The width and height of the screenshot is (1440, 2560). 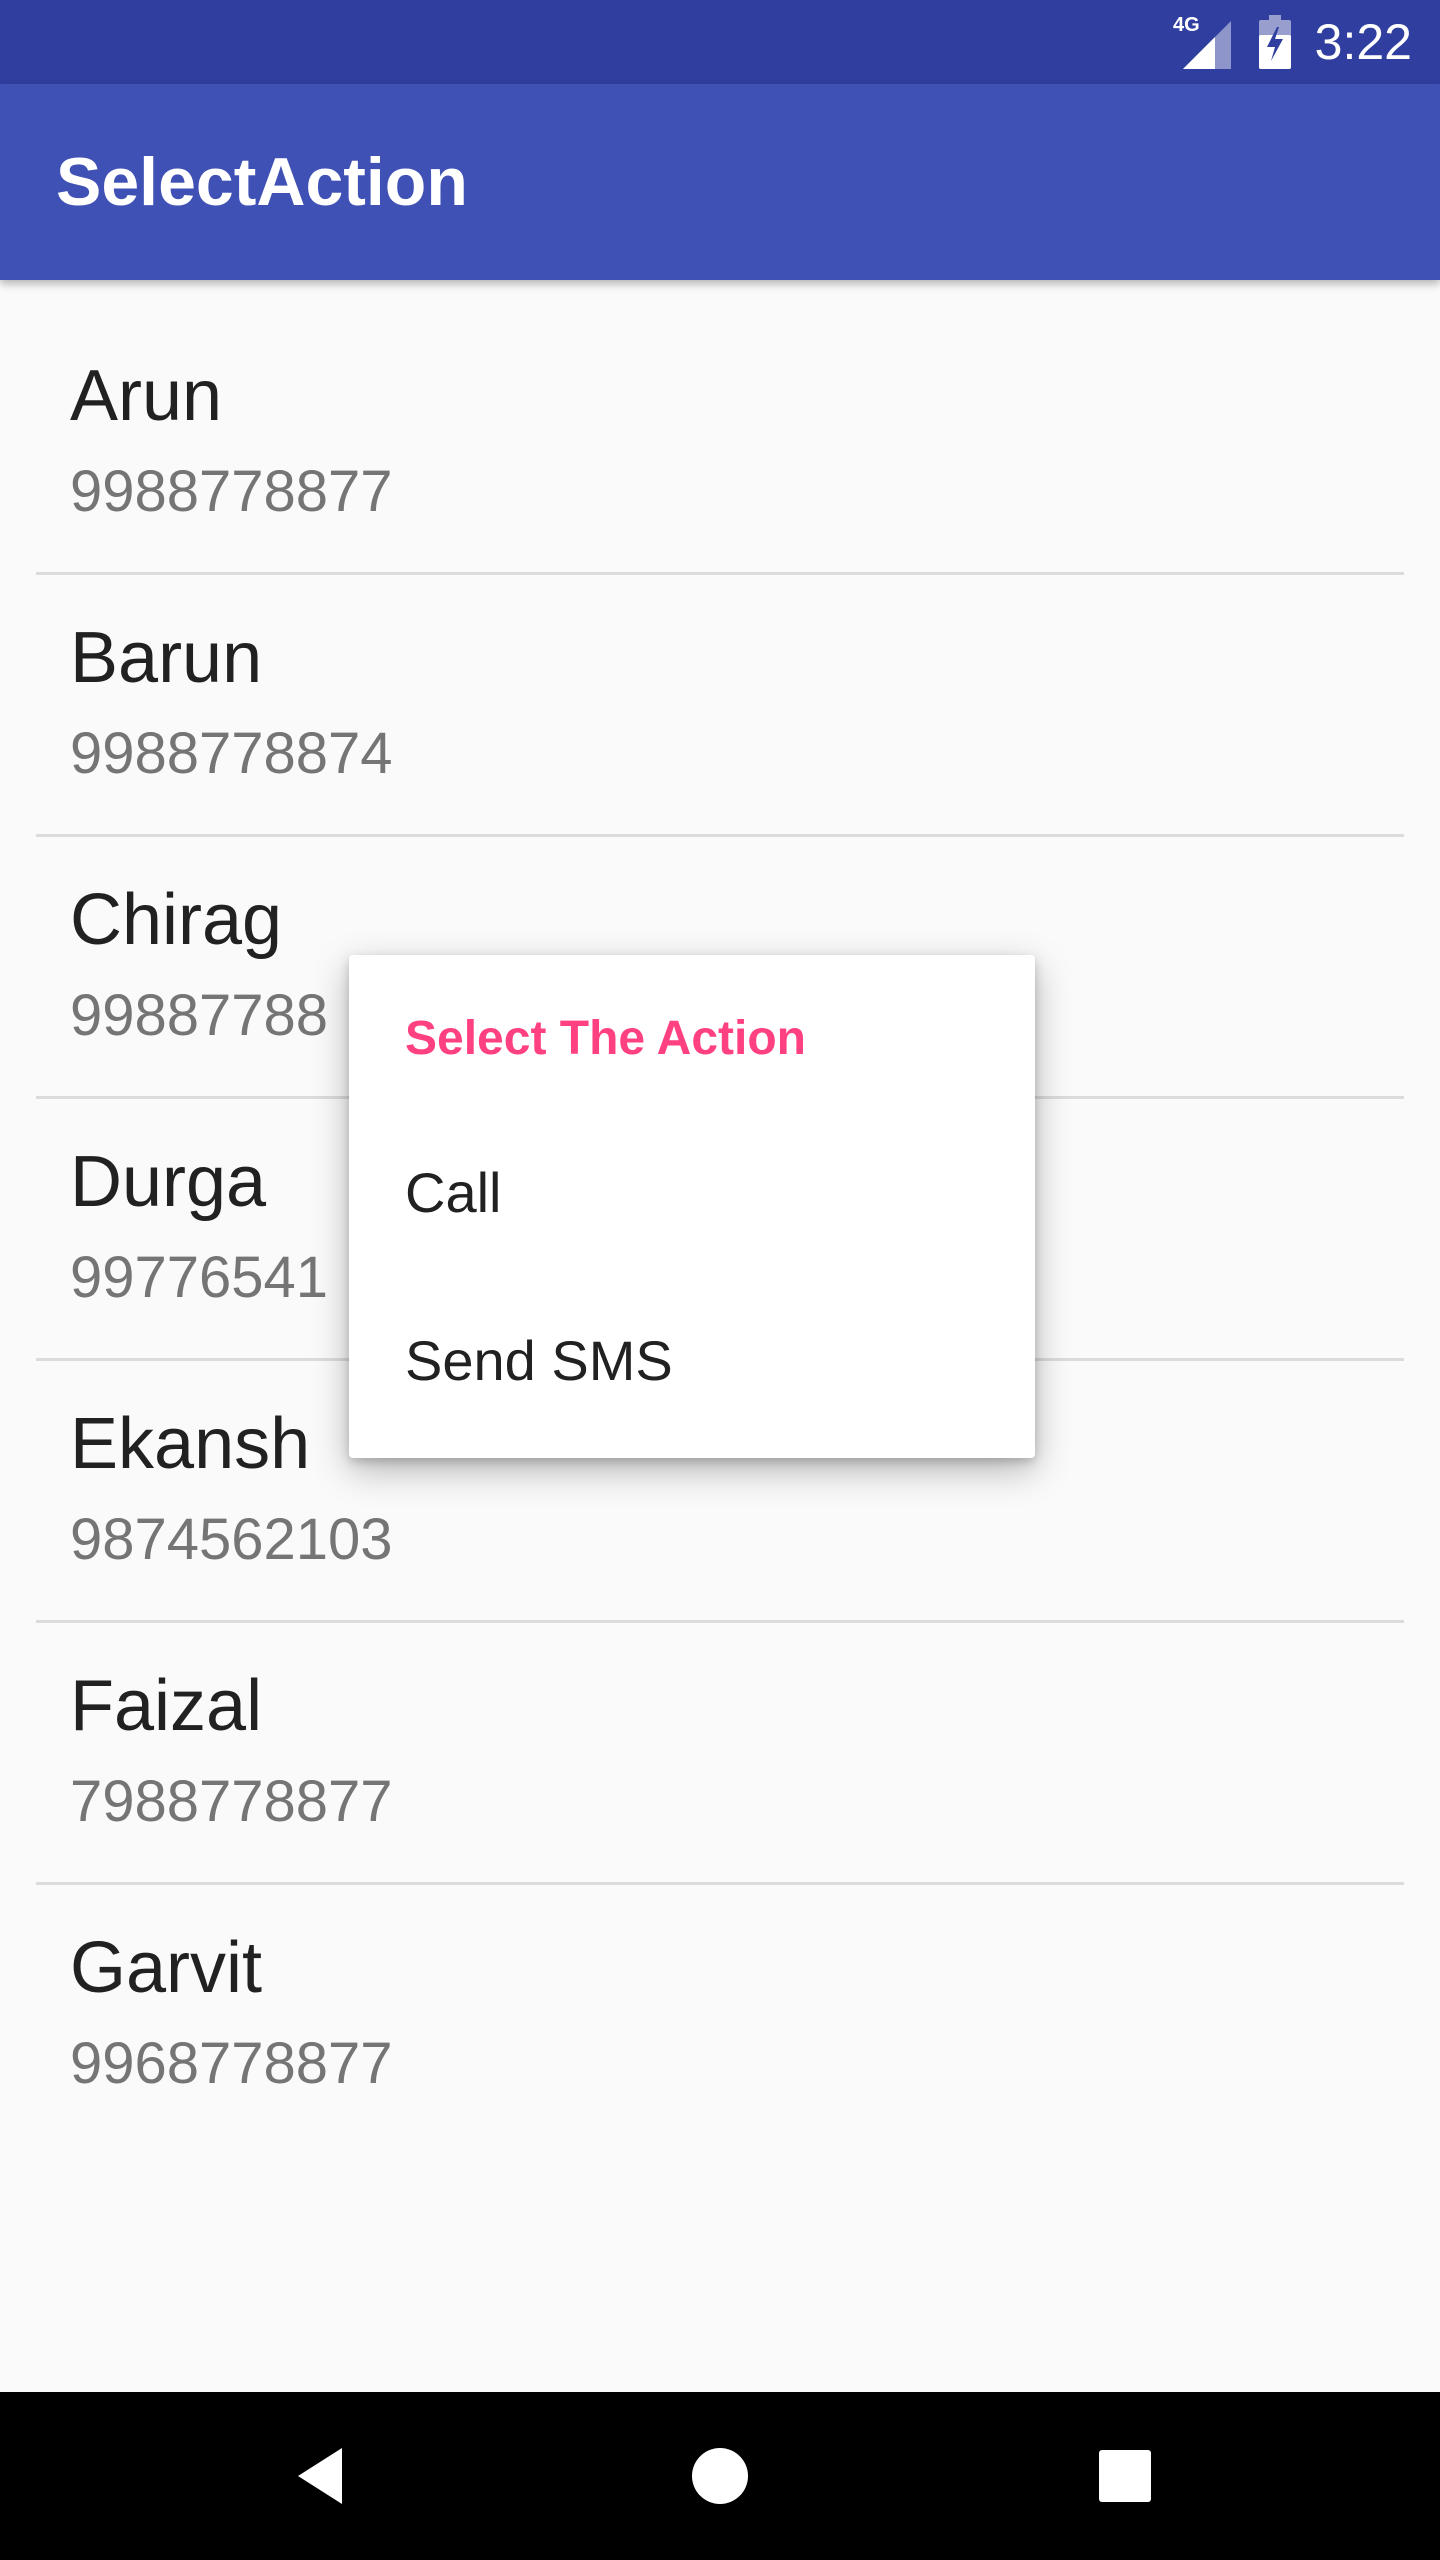 I want to click on status-bar: 4G 3:22, so click(x=720, y=42).